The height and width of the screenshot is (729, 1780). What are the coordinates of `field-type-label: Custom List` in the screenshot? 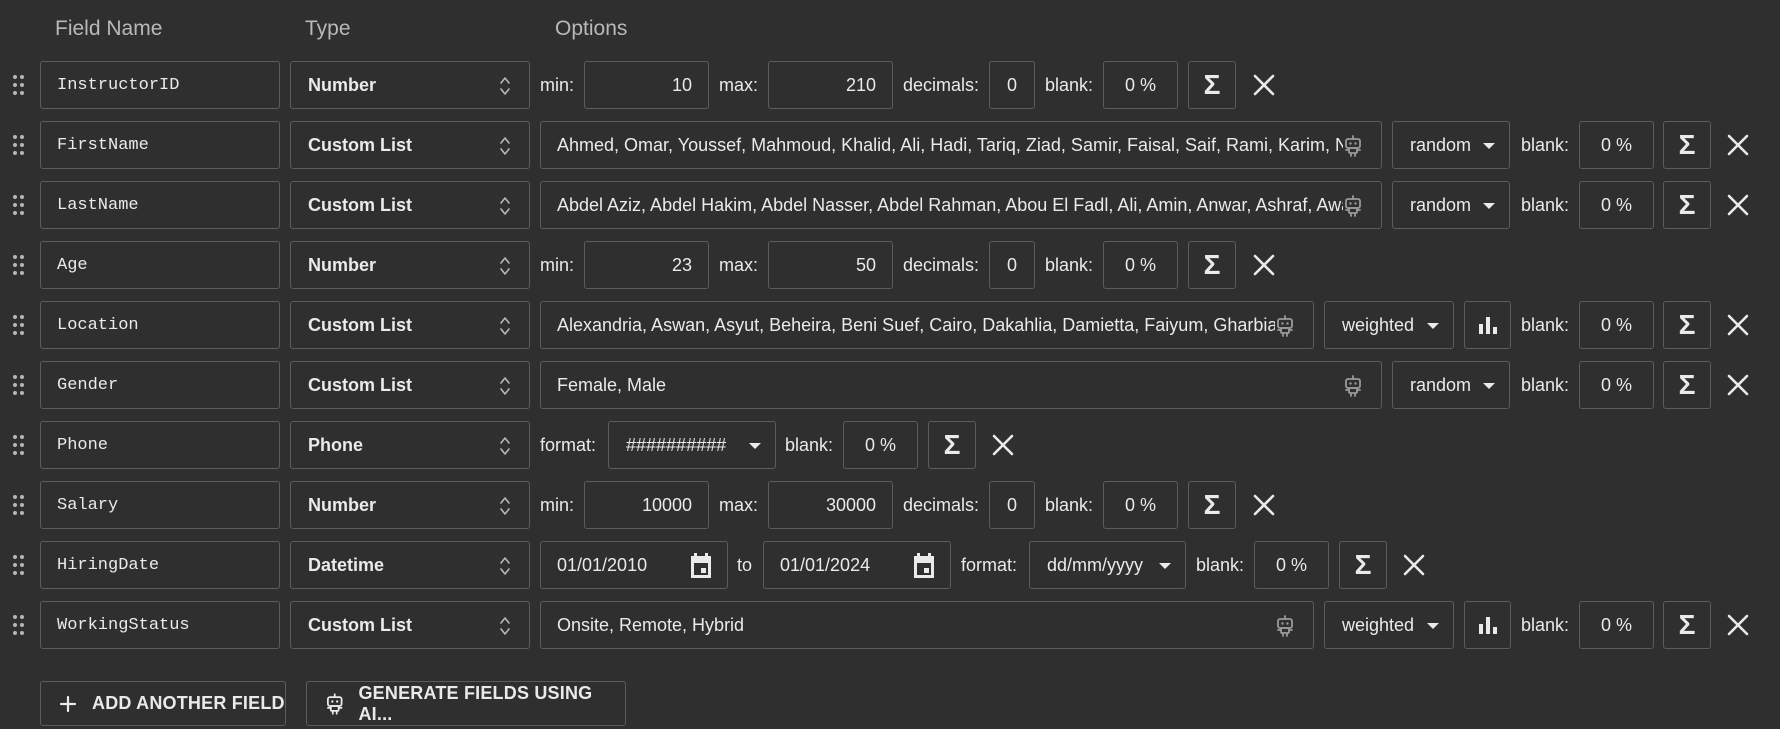 It's located at (360, 204).